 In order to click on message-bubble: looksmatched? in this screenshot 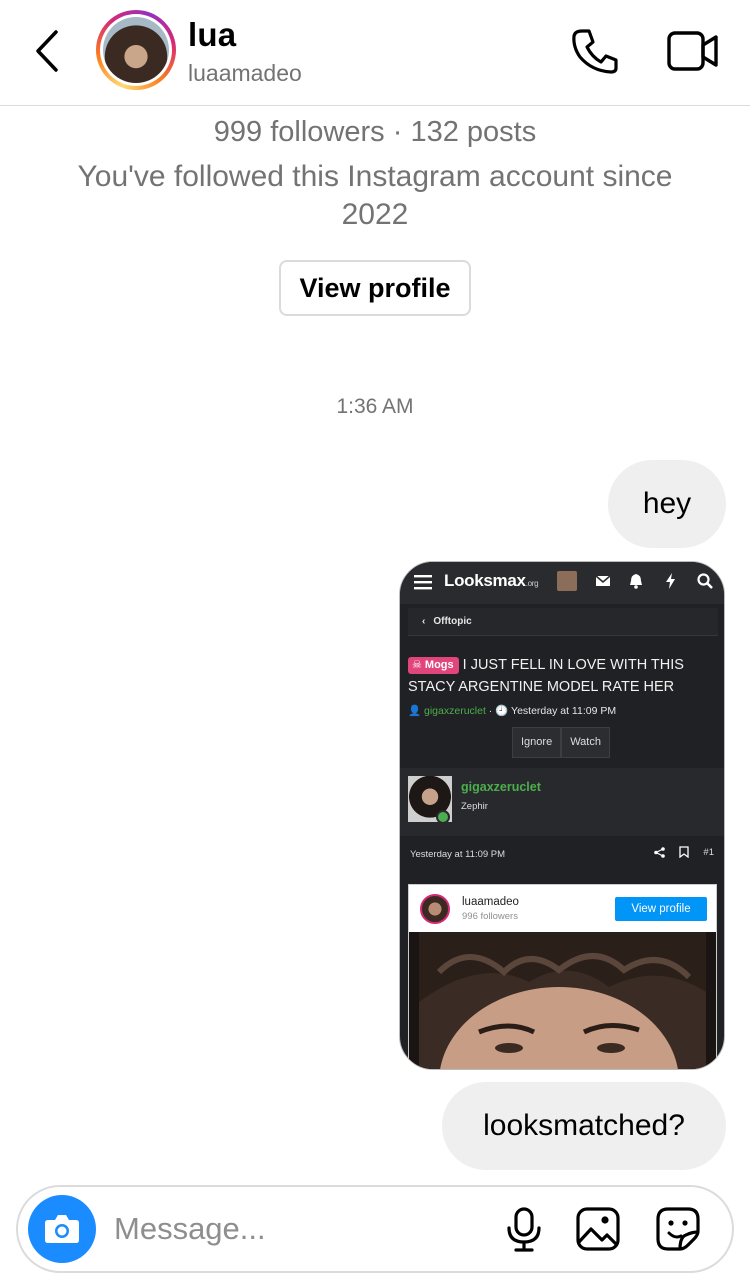, I will do `click(584, 1126)`.